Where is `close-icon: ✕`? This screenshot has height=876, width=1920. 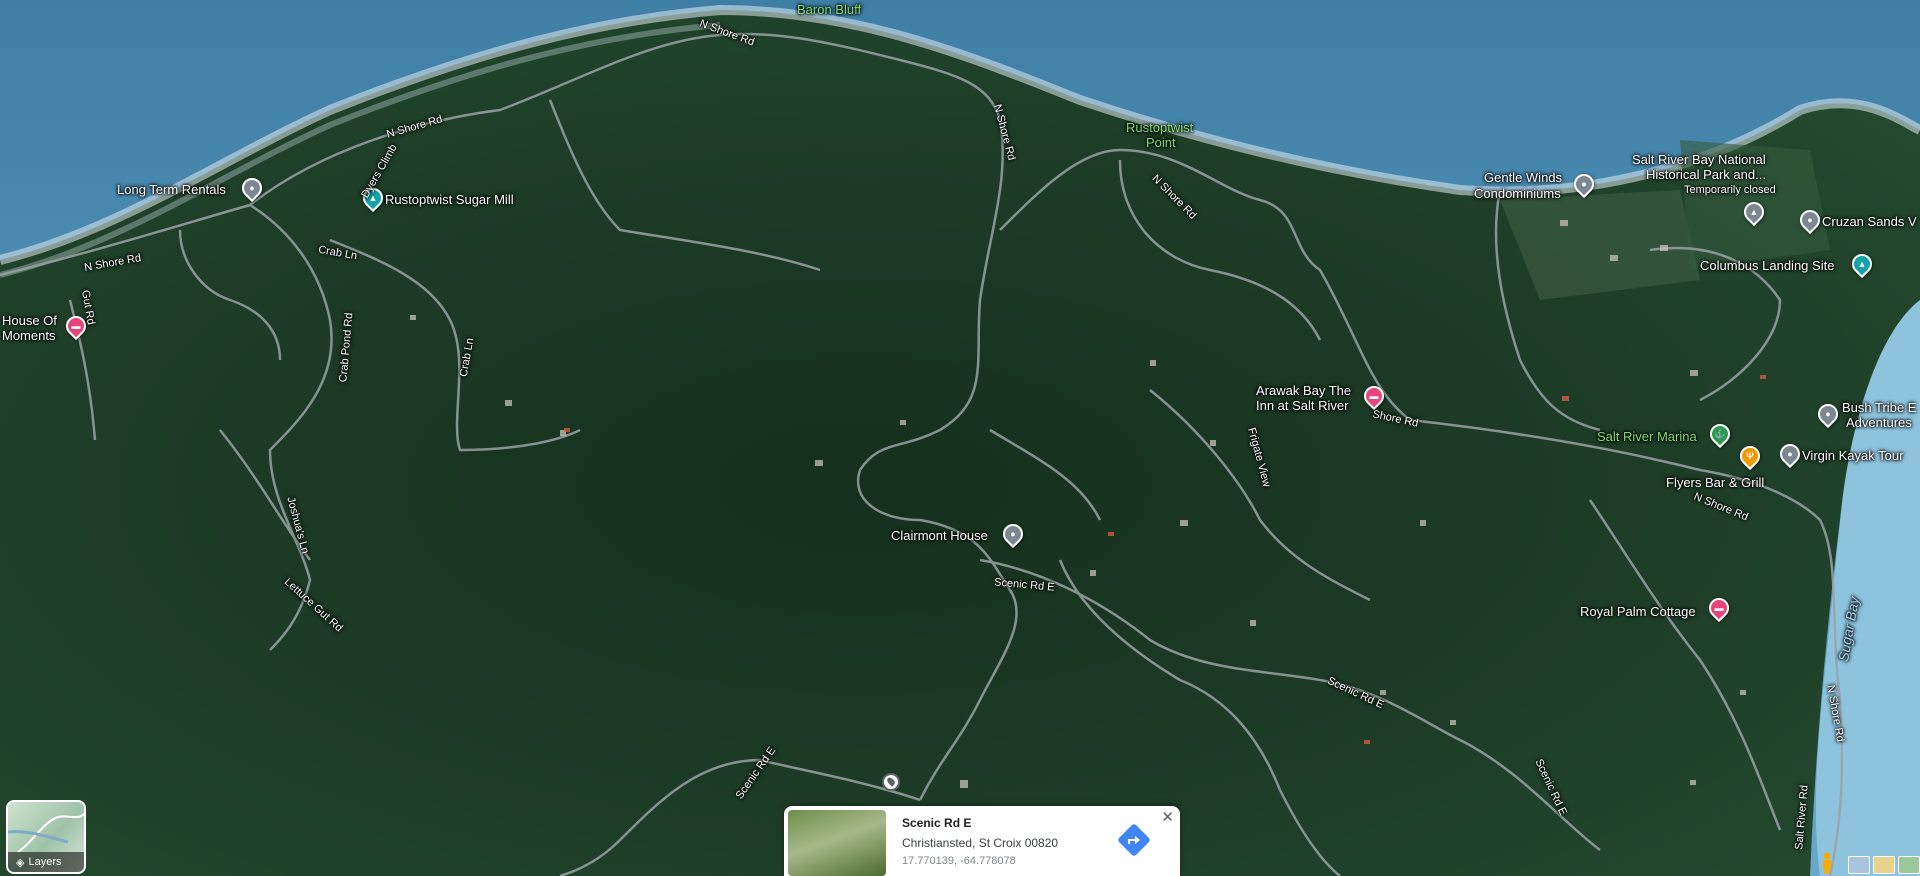 close-icon: ✕ is located at coordinates (1167, 817).